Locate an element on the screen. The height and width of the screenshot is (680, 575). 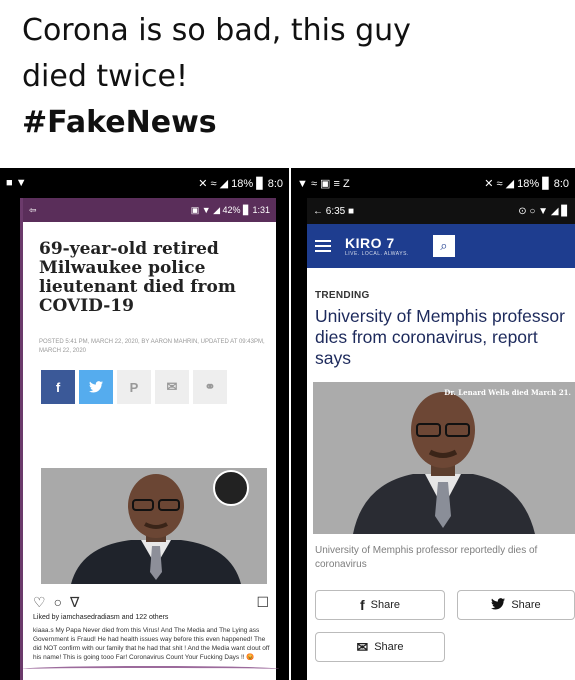
photo-label: Dr. Lenard Wells died March 21. is located at coordinates (507, 392).